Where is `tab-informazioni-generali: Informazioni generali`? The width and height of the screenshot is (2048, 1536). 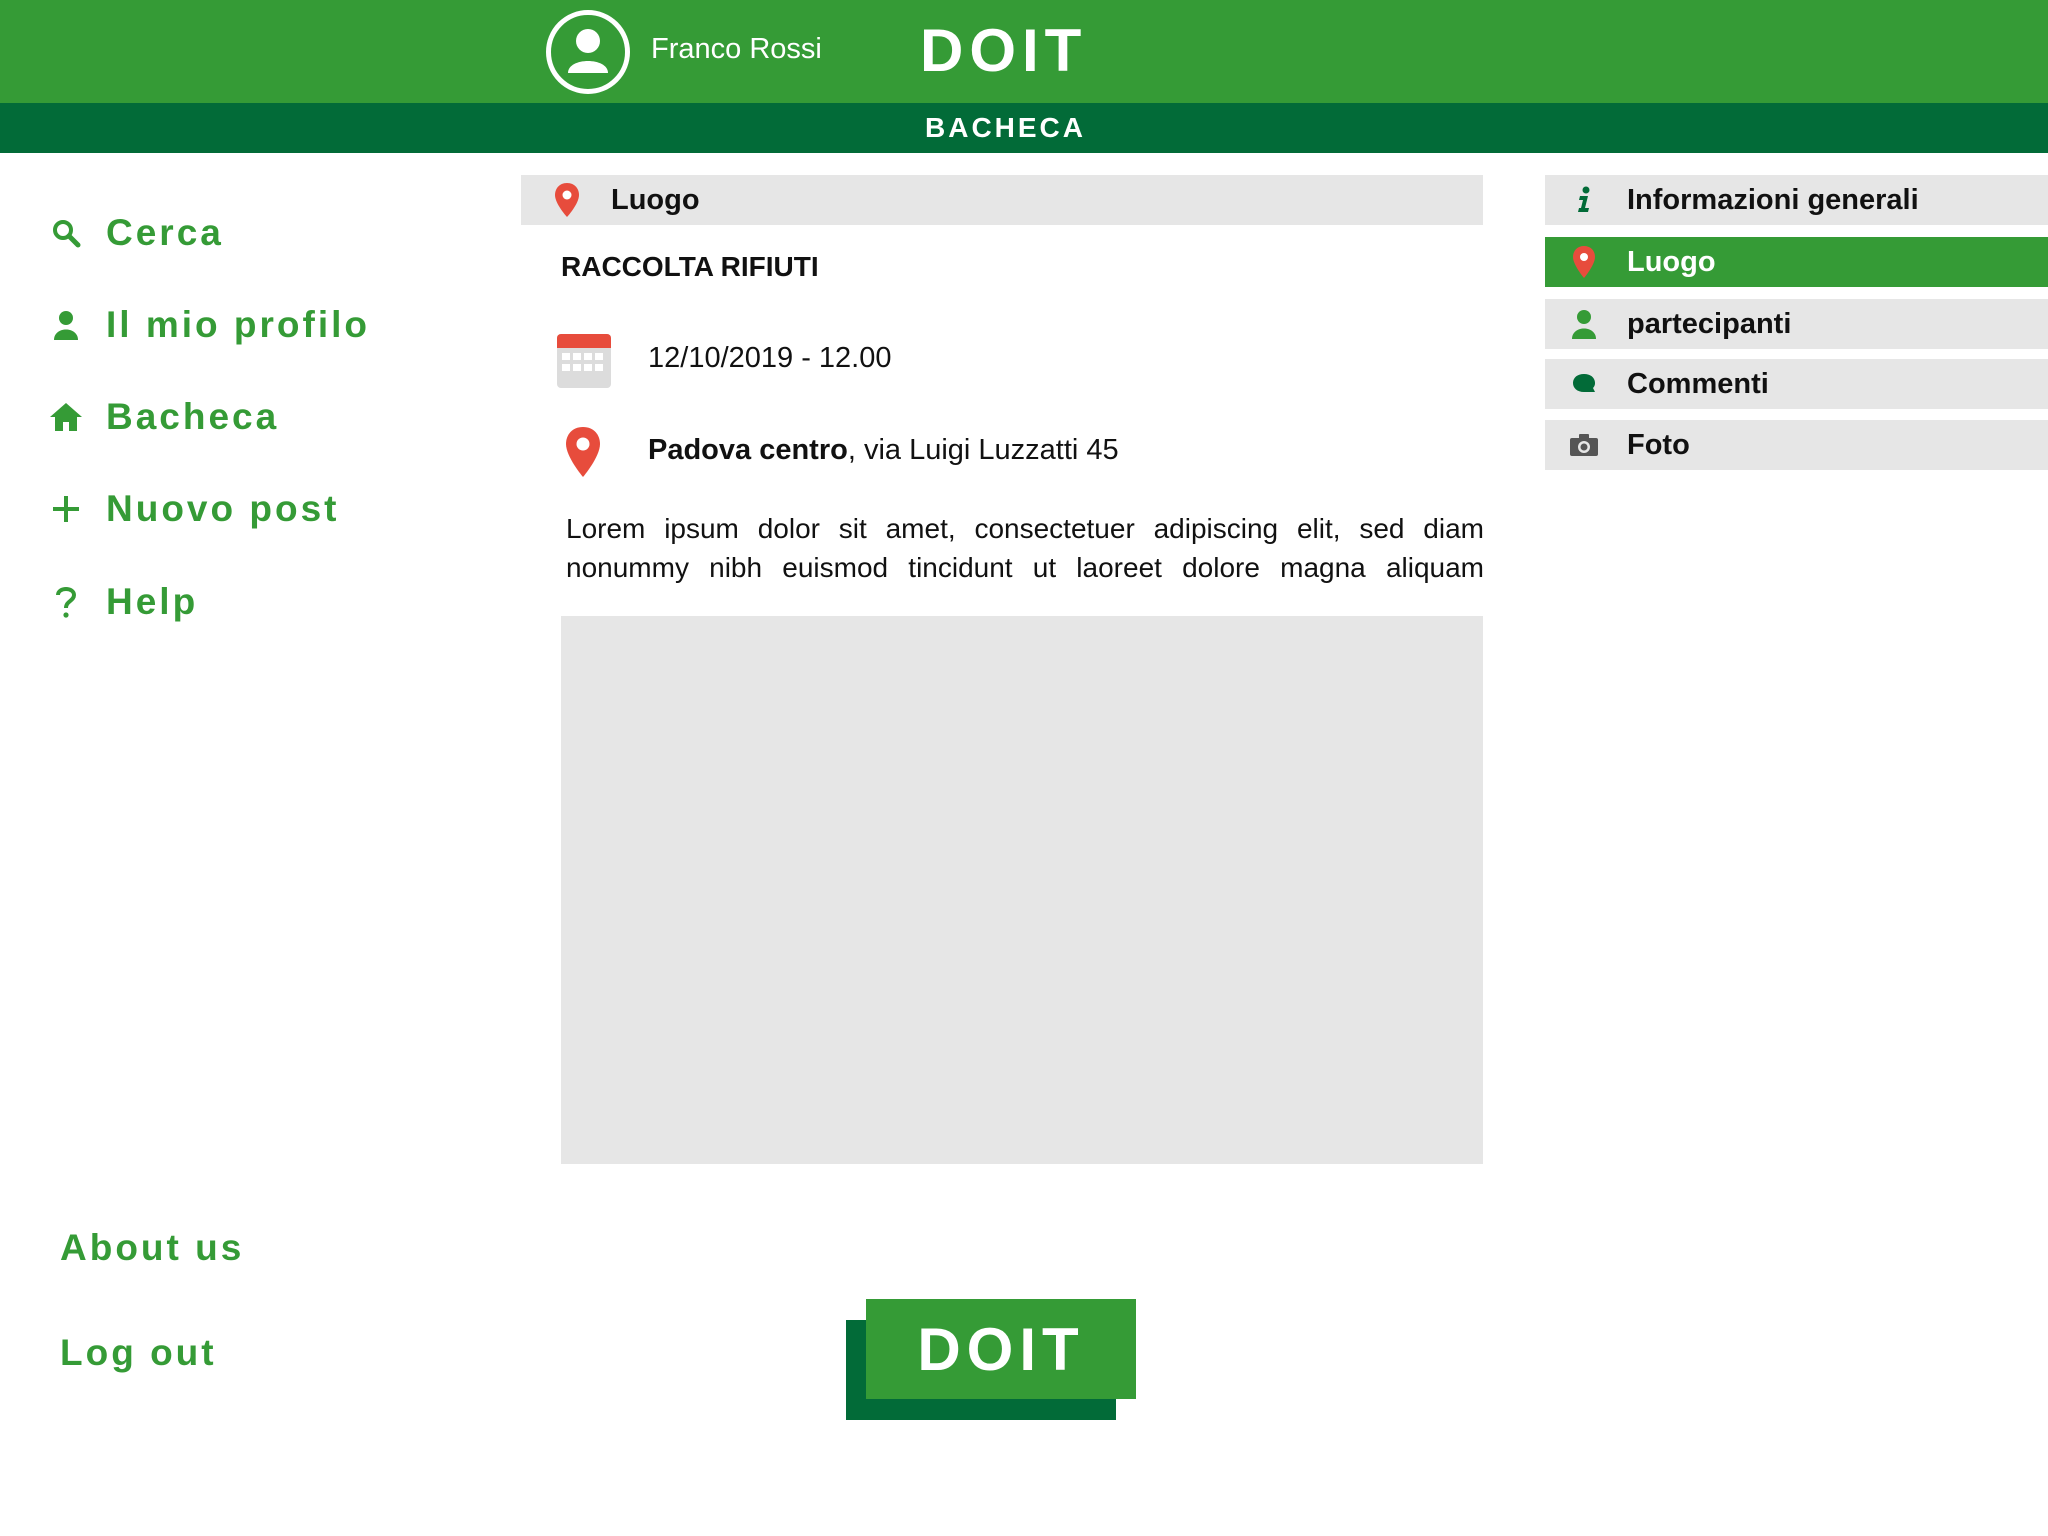 tab-informazioni-generali: Informazioni generali is located at coordinates (1796, 200).